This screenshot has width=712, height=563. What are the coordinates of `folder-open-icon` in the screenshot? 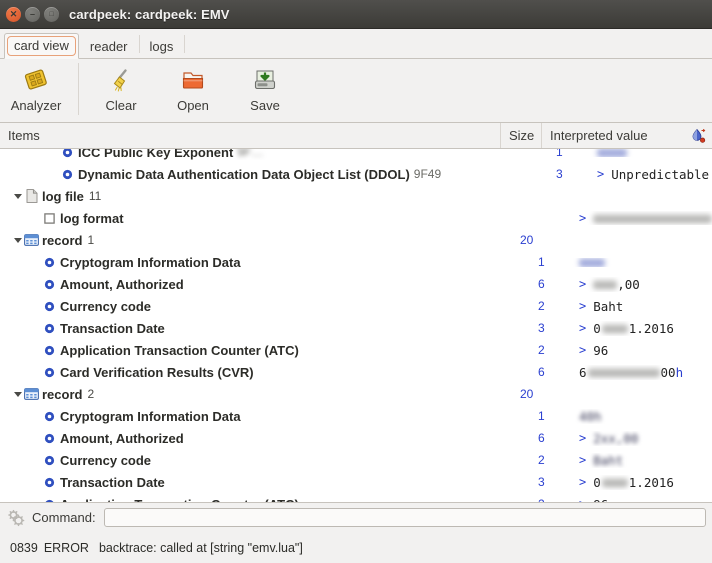 It's located at (193, 80).